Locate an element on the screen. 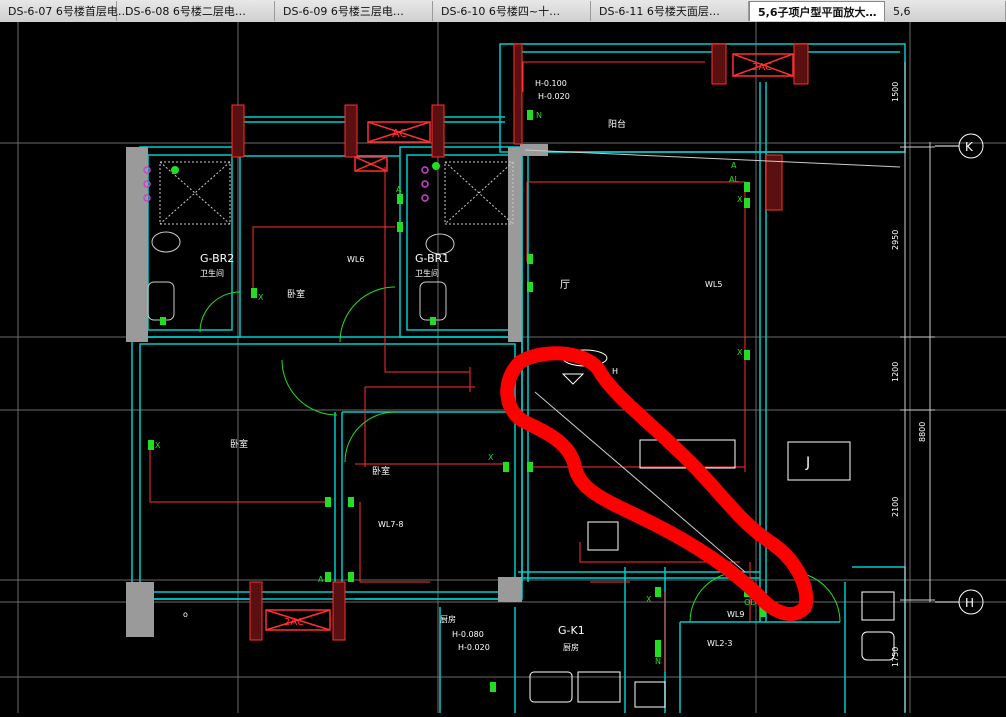 The image size is (1006, 717). label-a-1: A is located at coordinates (399, 189).